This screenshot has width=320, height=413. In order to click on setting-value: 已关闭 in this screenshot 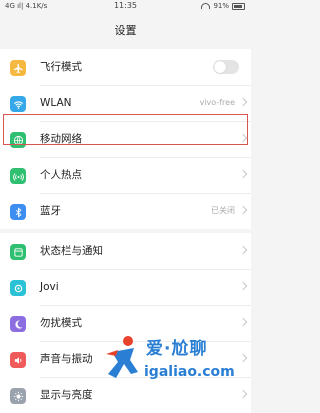, I will do `click(223, 210)`.